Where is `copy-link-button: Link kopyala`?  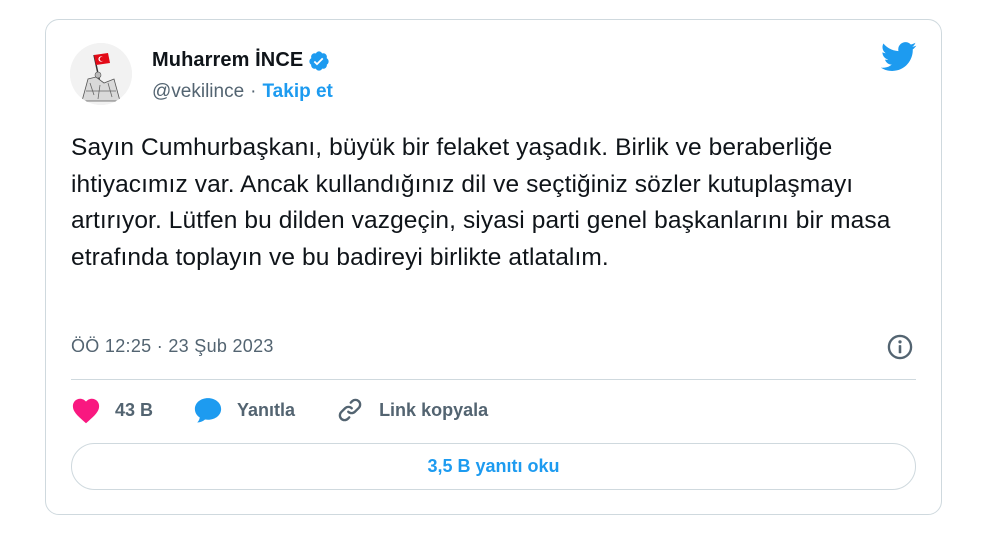
copy-link-button: Link kopyala is located at coordinates (411, 410).